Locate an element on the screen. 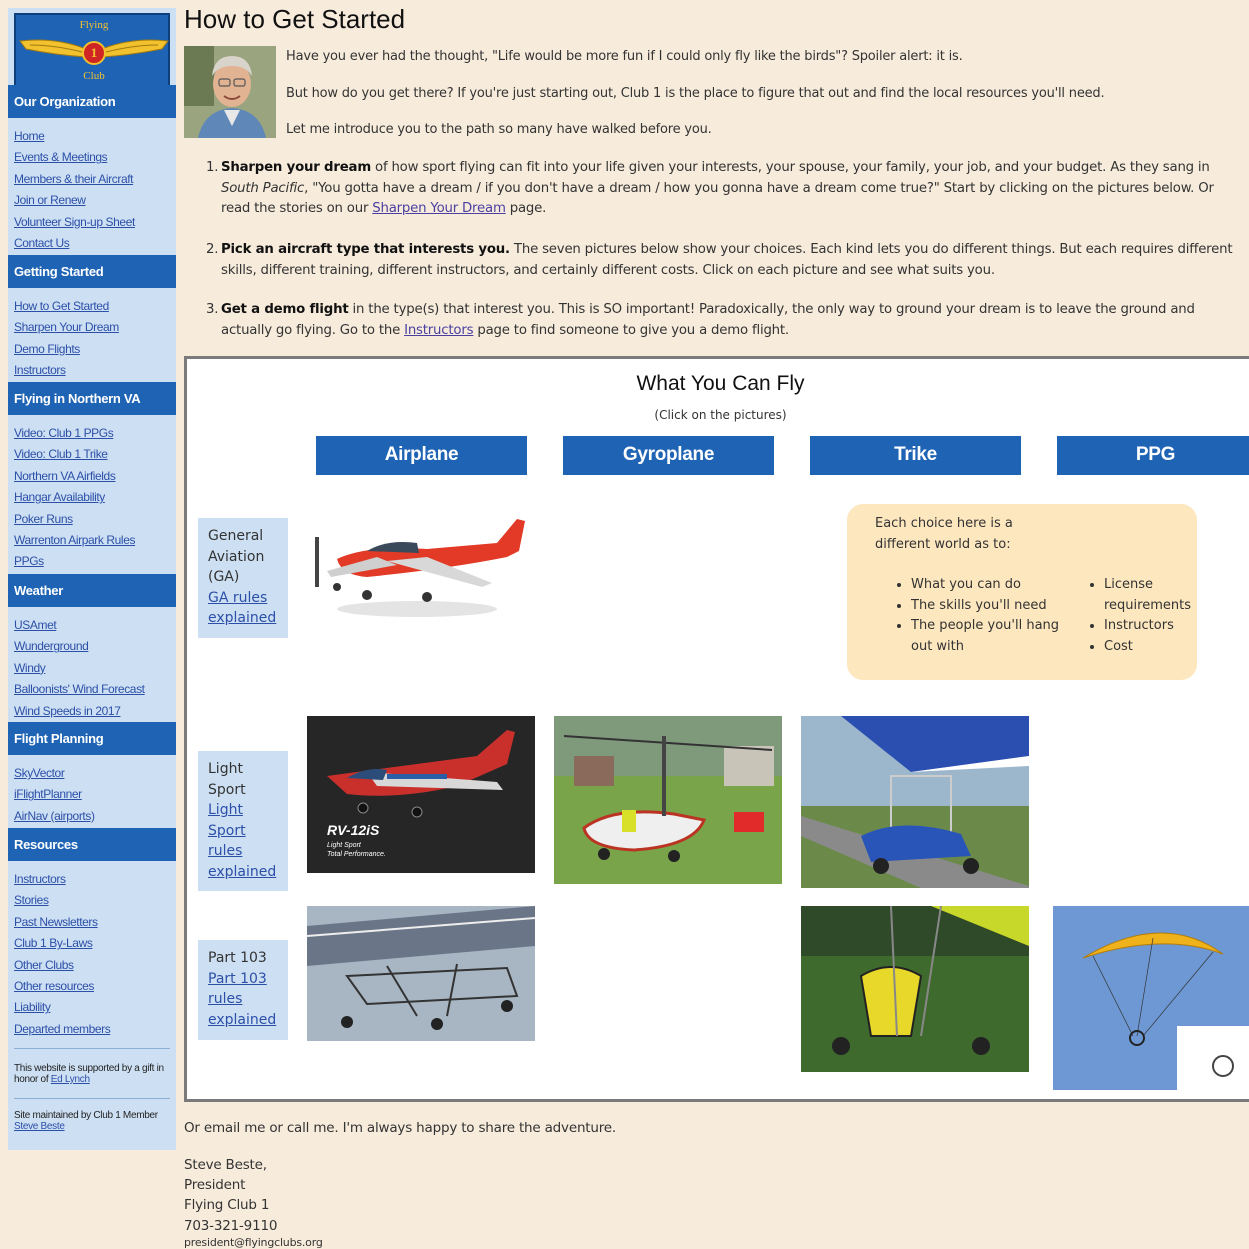  nav-link-iflightplanner: iFlightPlanner is located at coordinates (48, 794).